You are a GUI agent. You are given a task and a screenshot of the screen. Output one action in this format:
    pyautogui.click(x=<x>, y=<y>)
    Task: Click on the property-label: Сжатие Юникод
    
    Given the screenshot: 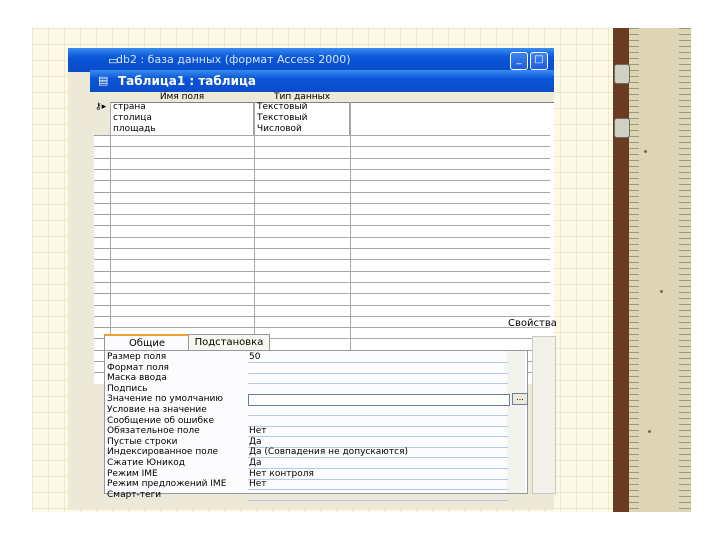 What is the action you would take?
    pyautogui.click(x=146, y=463)
    